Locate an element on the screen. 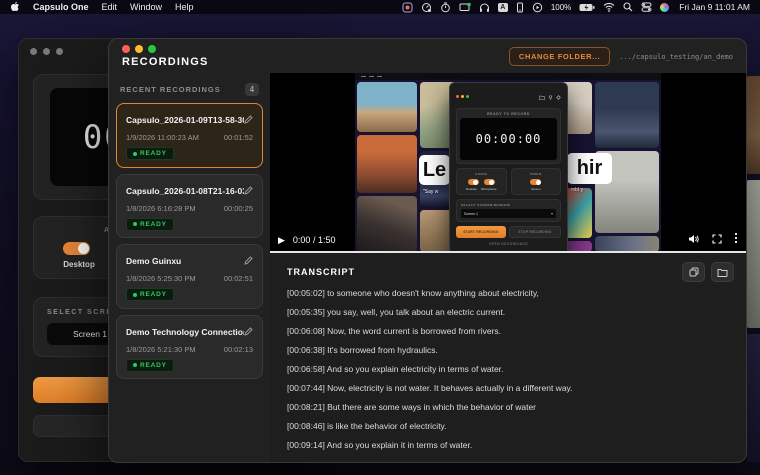  folder-path: .../capsulo_testing/an_demo is located at coordinates (676, 56).